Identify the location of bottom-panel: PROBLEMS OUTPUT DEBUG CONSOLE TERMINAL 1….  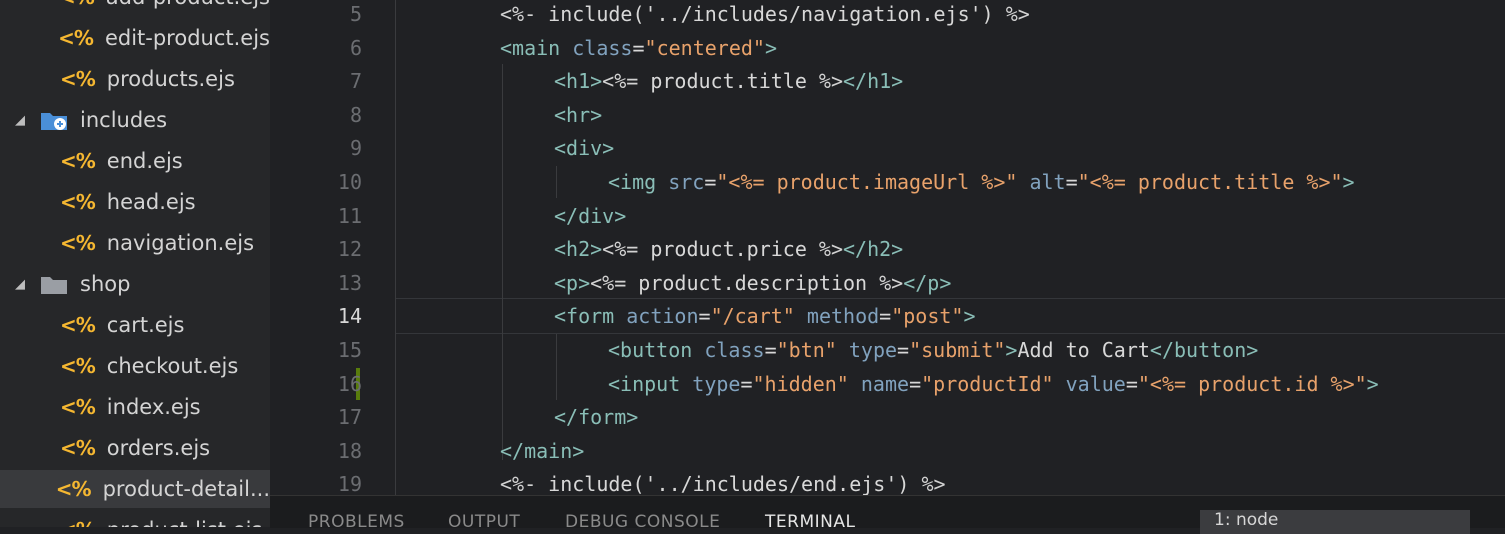
(887, 514).